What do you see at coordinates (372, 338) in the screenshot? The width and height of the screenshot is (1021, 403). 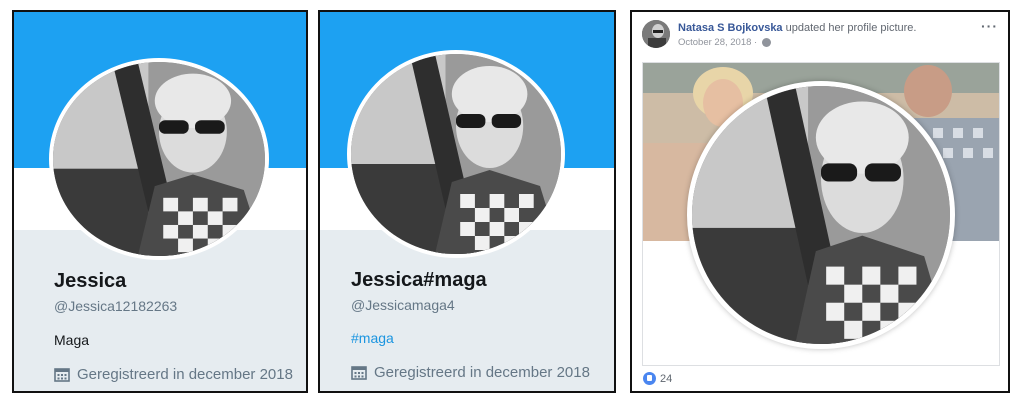 I see `profile-bio-hashtag: #maga` at bounding box center [372, 338].